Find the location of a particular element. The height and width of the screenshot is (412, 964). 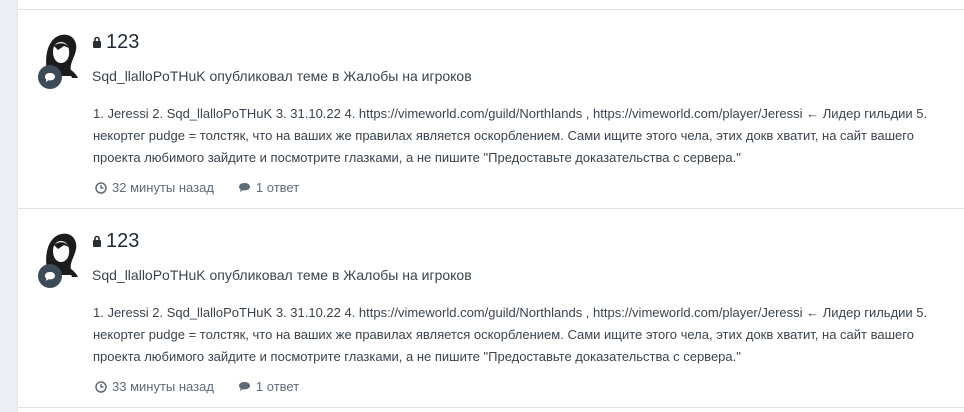

timestamp: 33 минуты назад is located at coordinates (154, 386).